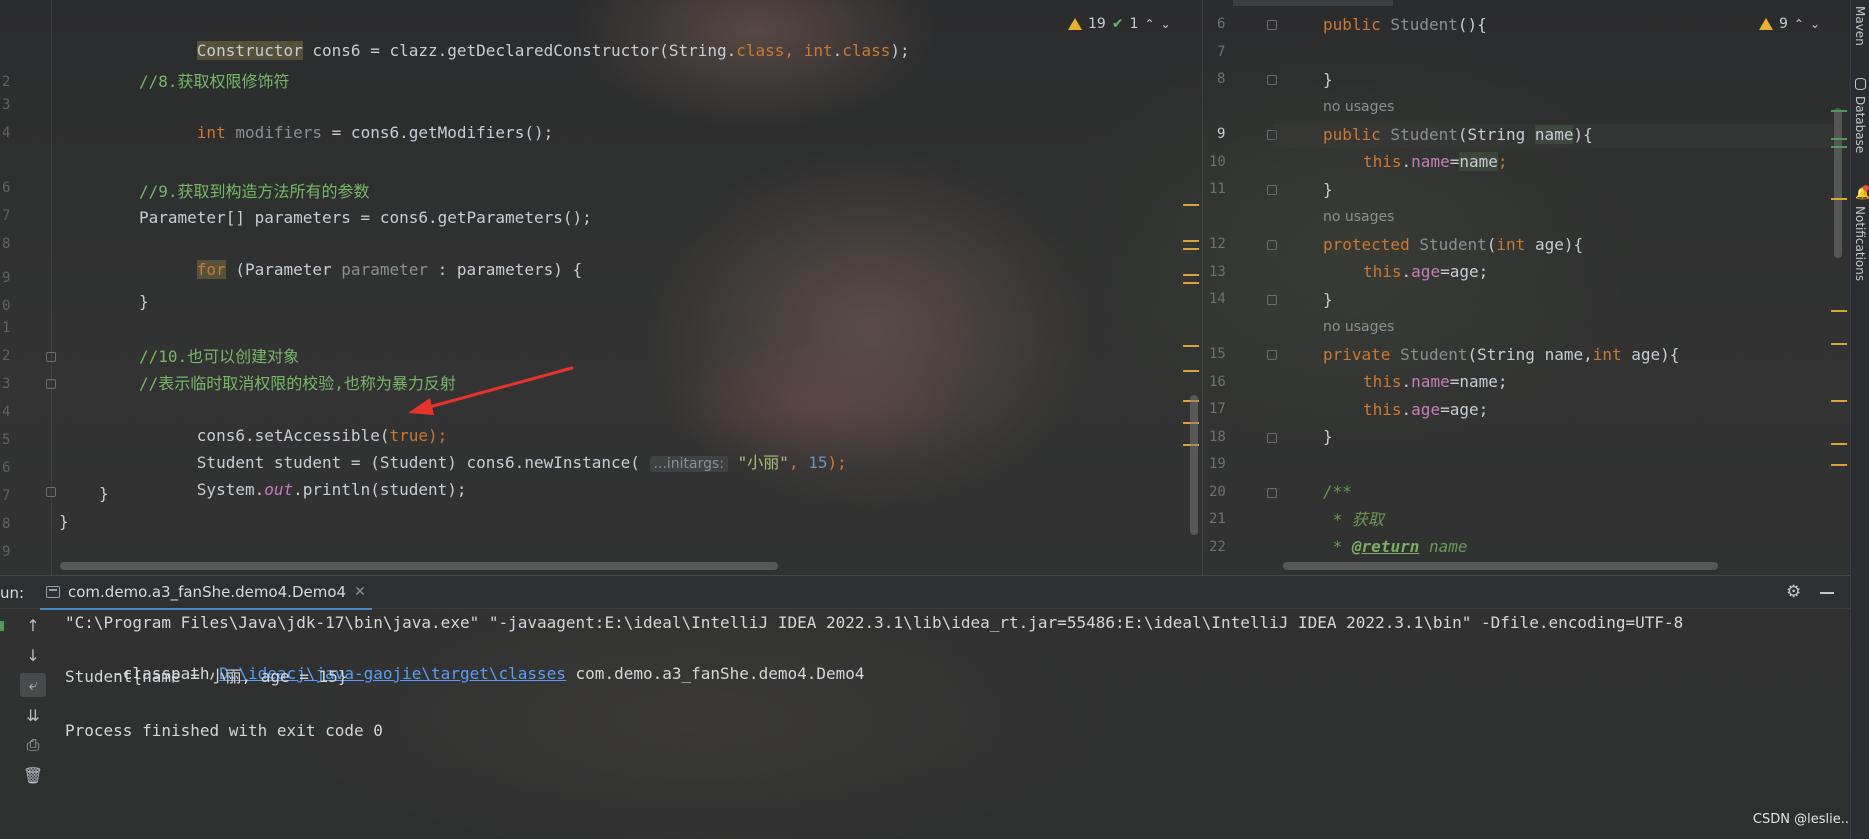  Describe the element at coordinates (837, 462) in the screenshot. I see `code-token: );` at that location.